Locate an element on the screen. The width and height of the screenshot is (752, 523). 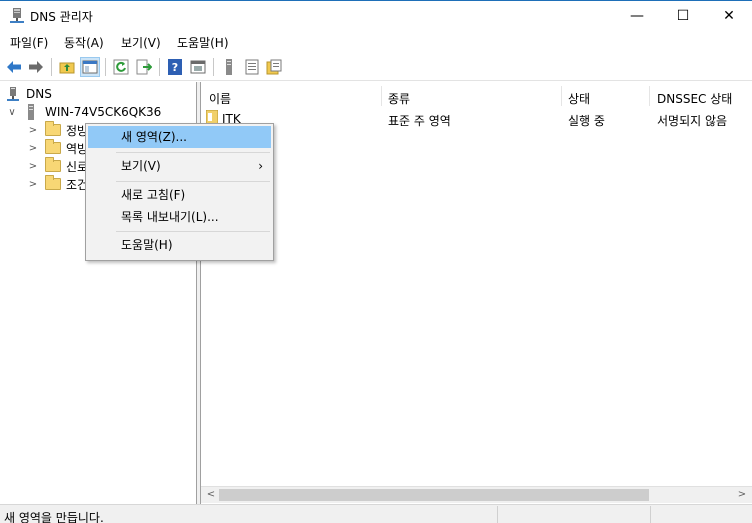
forward-arrow-icon is located at coordinates (36, 67).